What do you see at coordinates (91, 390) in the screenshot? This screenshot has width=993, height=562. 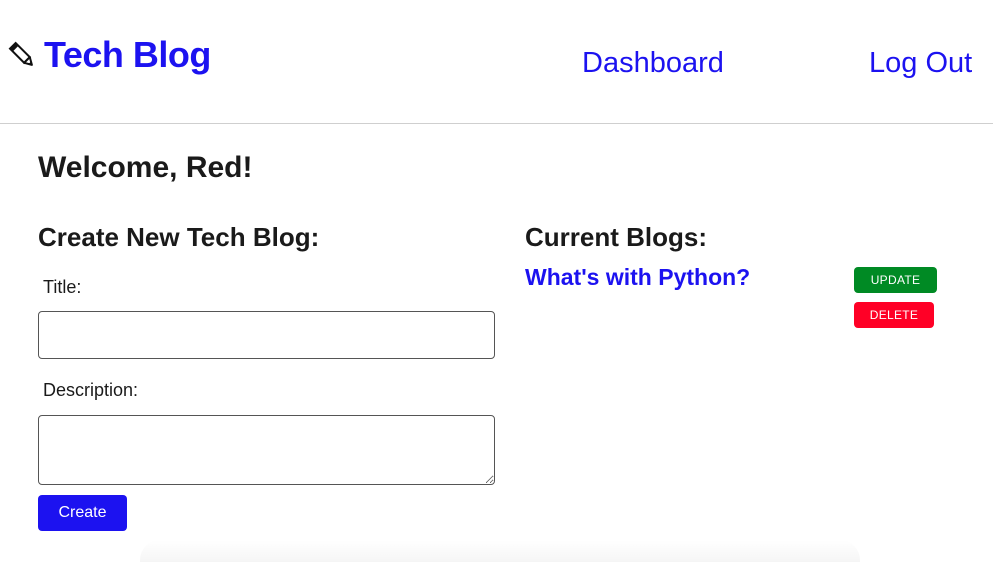 I see `description-label: Description:` at bounding box center [91, 390].